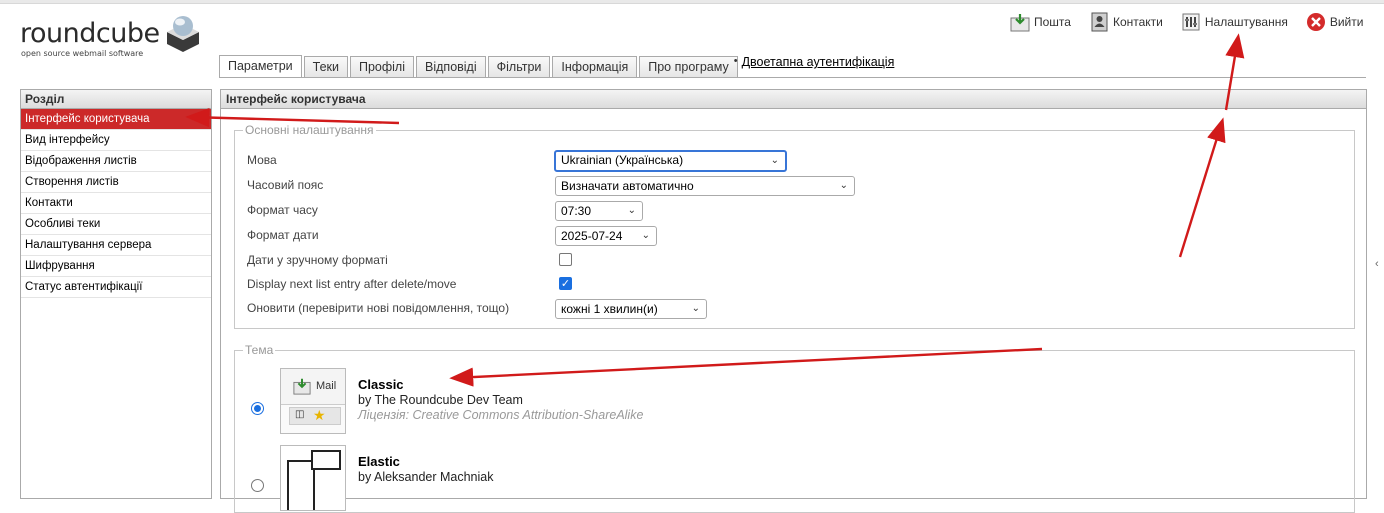 The width and height of the screenshot is (1384, 513). Describe the element at coordinates (116, 203) in the screenshot. I see `sidebar-item-contacts: Контакти` at that location.